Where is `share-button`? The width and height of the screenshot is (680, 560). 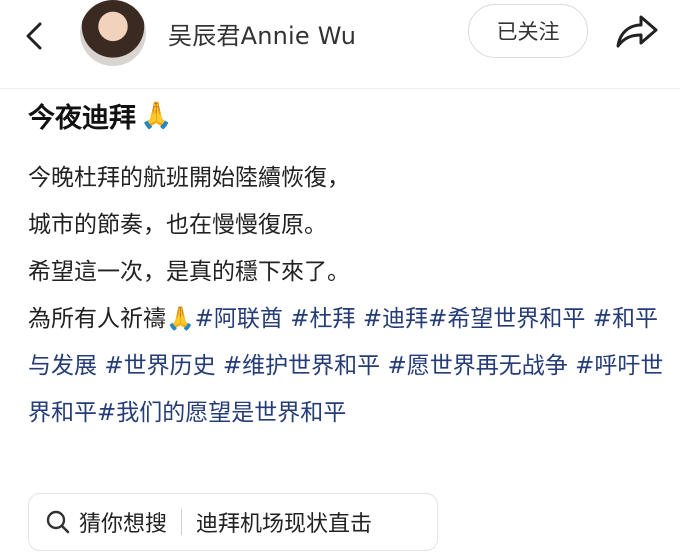
share-button is located at coordinates (636, 32).